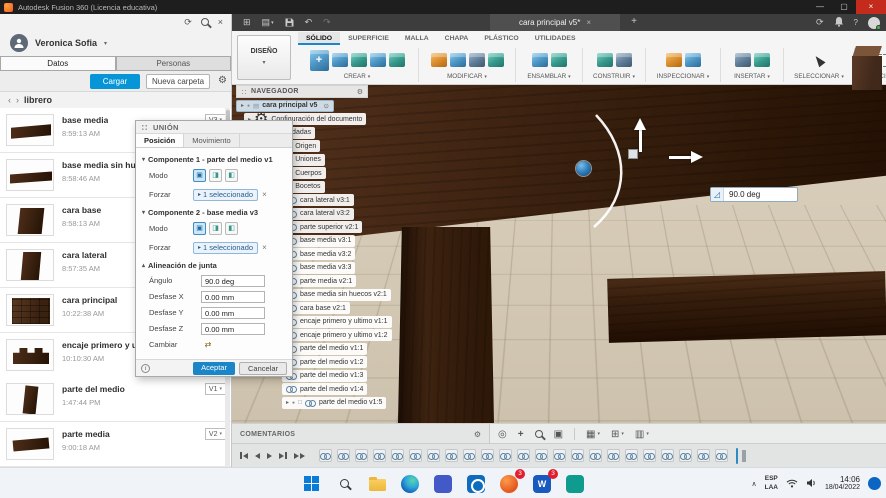 The image size is (886, 498). What do you see at coordinates (215, 434) in the screenshot?
I see `version-badge: V2 ▾` at bounding box center [215, 434].